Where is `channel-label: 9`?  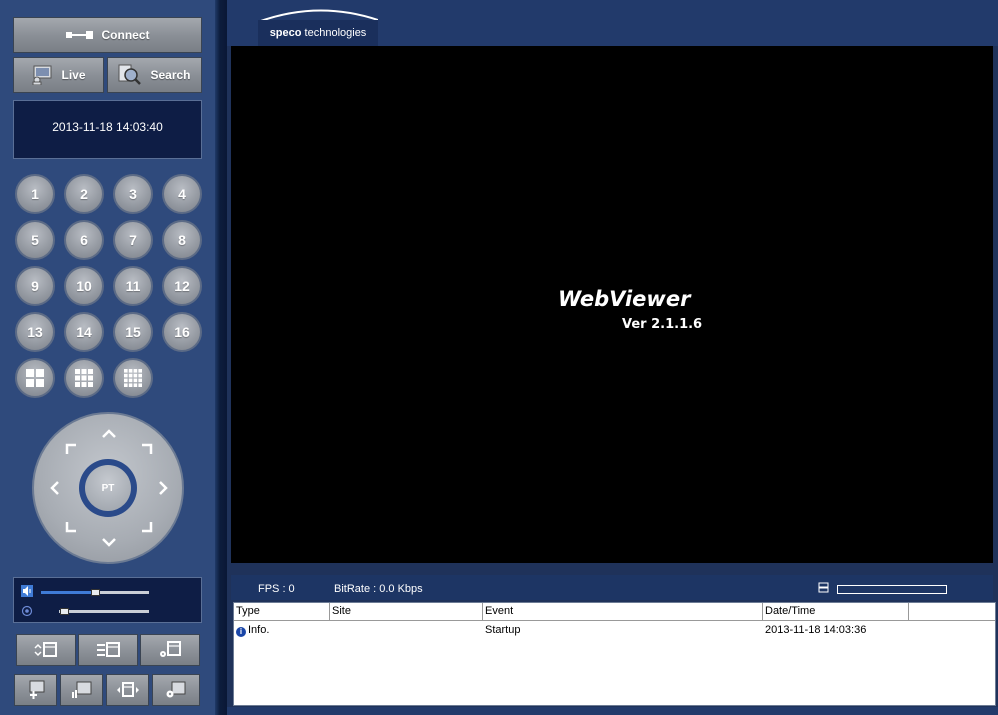
channel-label: 9 is located at coordinates (35, 286).